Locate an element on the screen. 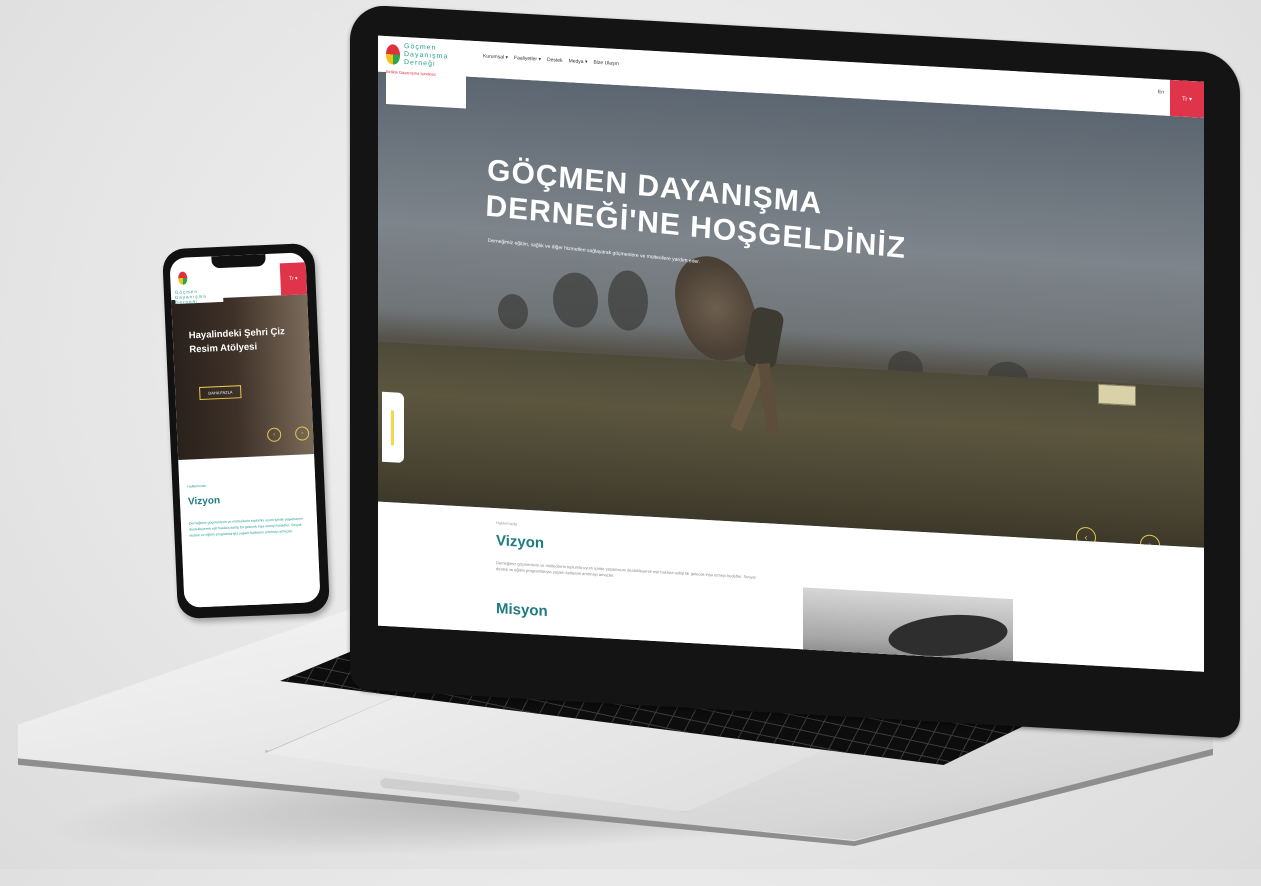 The width and height of the screenshot is (1261, 886). phone-language-button: Tr ▾ is located at coordinates (293, 279).